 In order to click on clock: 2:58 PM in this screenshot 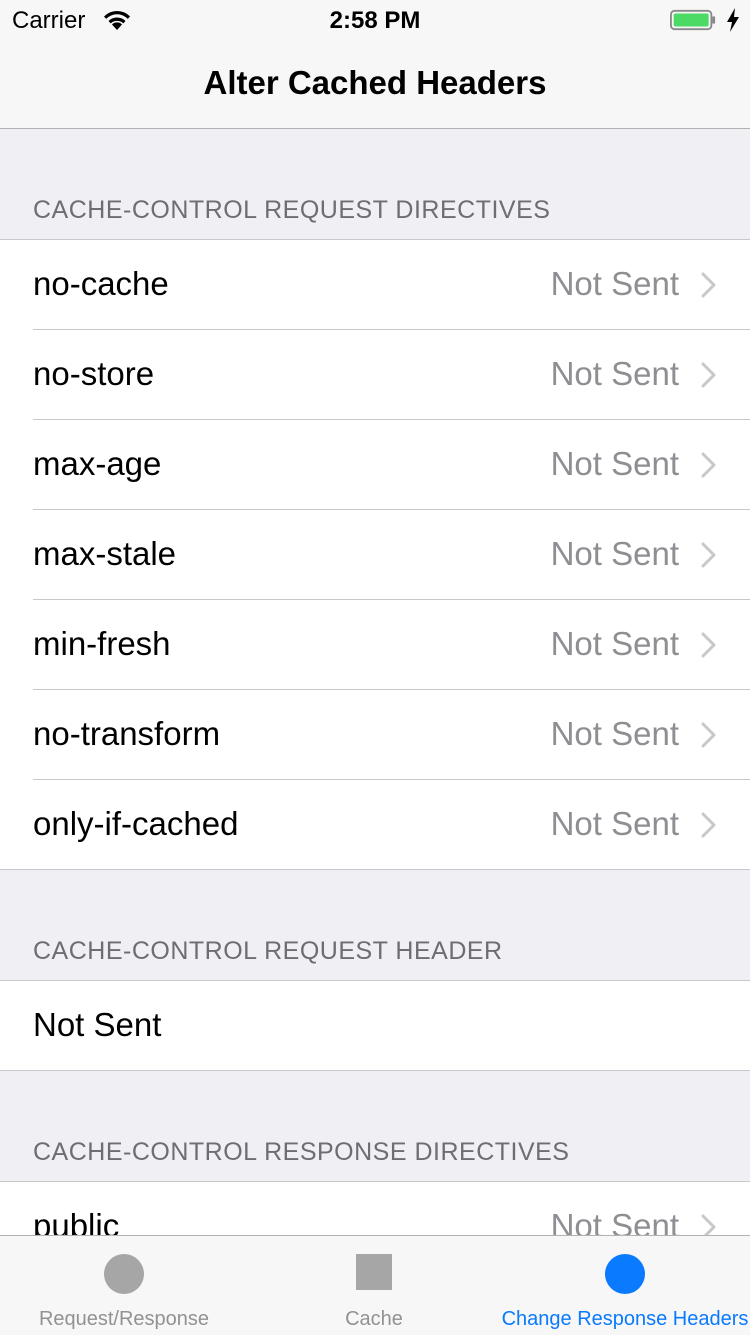, I will do `click(375, 20)`.